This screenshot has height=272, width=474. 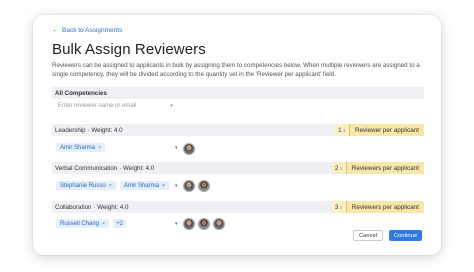 I want to click on competency-name: Verbal Communication, so click(x=86, y=168).